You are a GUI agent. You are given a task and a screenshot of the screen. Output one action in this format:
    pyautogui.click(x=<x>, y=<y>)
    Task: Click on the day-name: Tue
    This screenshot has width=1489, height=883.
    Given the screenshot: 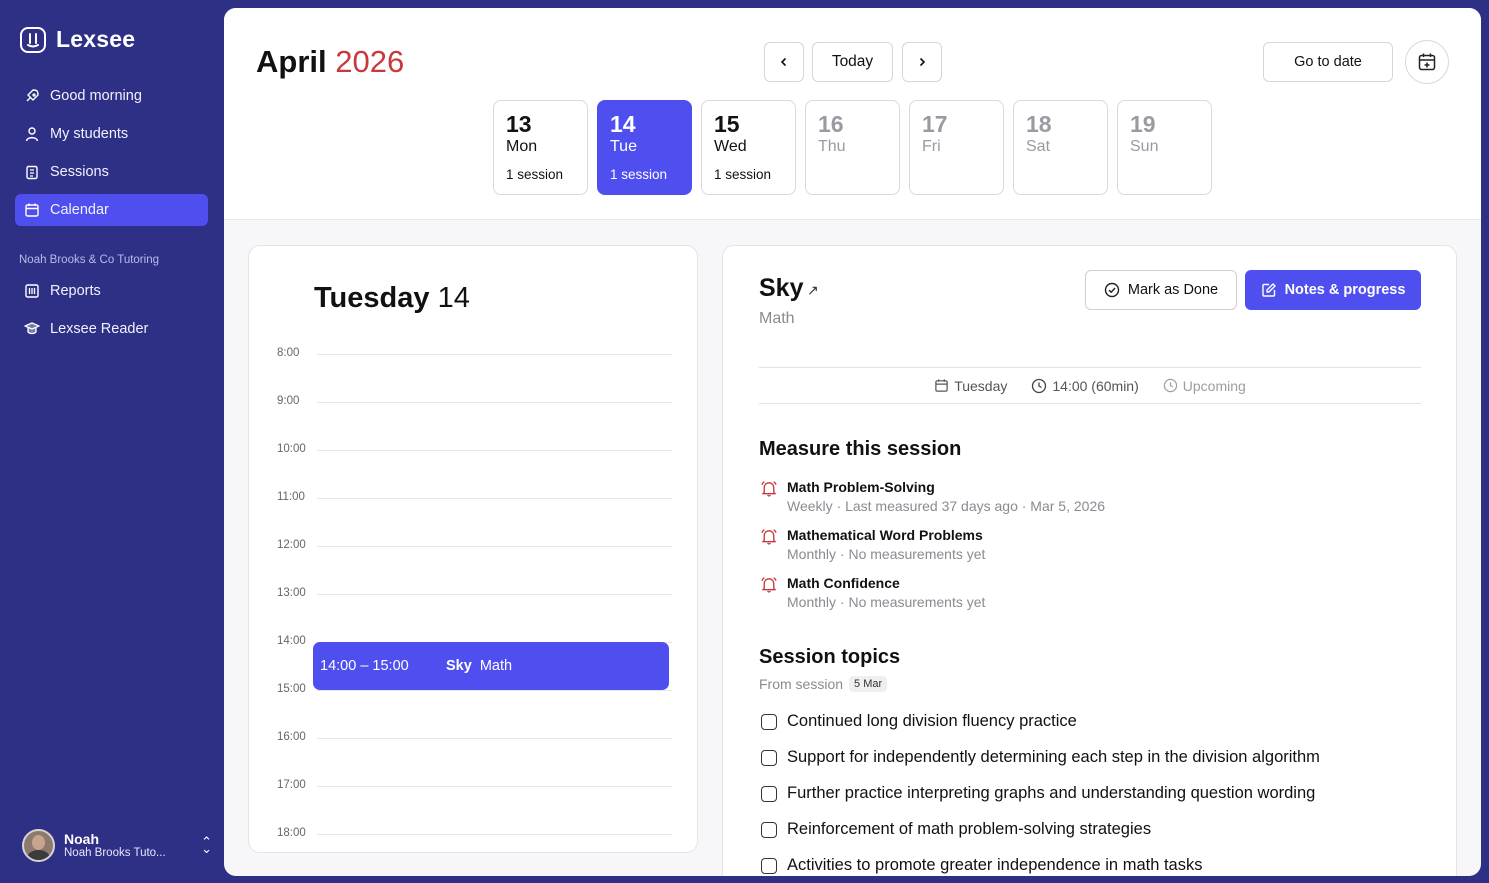 What is the action you would take?
    pyautogui.click(x=623, y=146)
    